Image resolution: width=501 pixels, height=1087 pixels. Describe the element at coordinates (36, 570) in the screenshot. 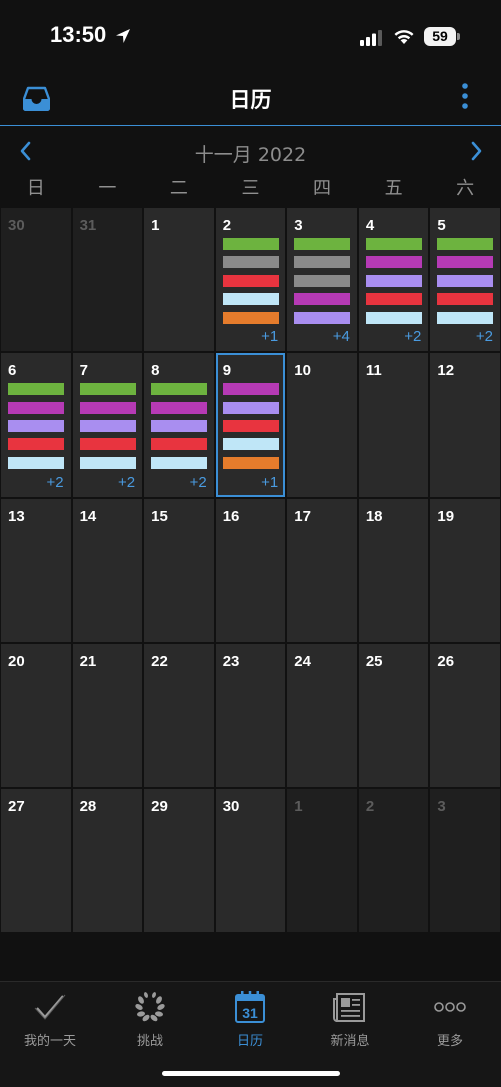

I see `day-cell: 13` at that location.